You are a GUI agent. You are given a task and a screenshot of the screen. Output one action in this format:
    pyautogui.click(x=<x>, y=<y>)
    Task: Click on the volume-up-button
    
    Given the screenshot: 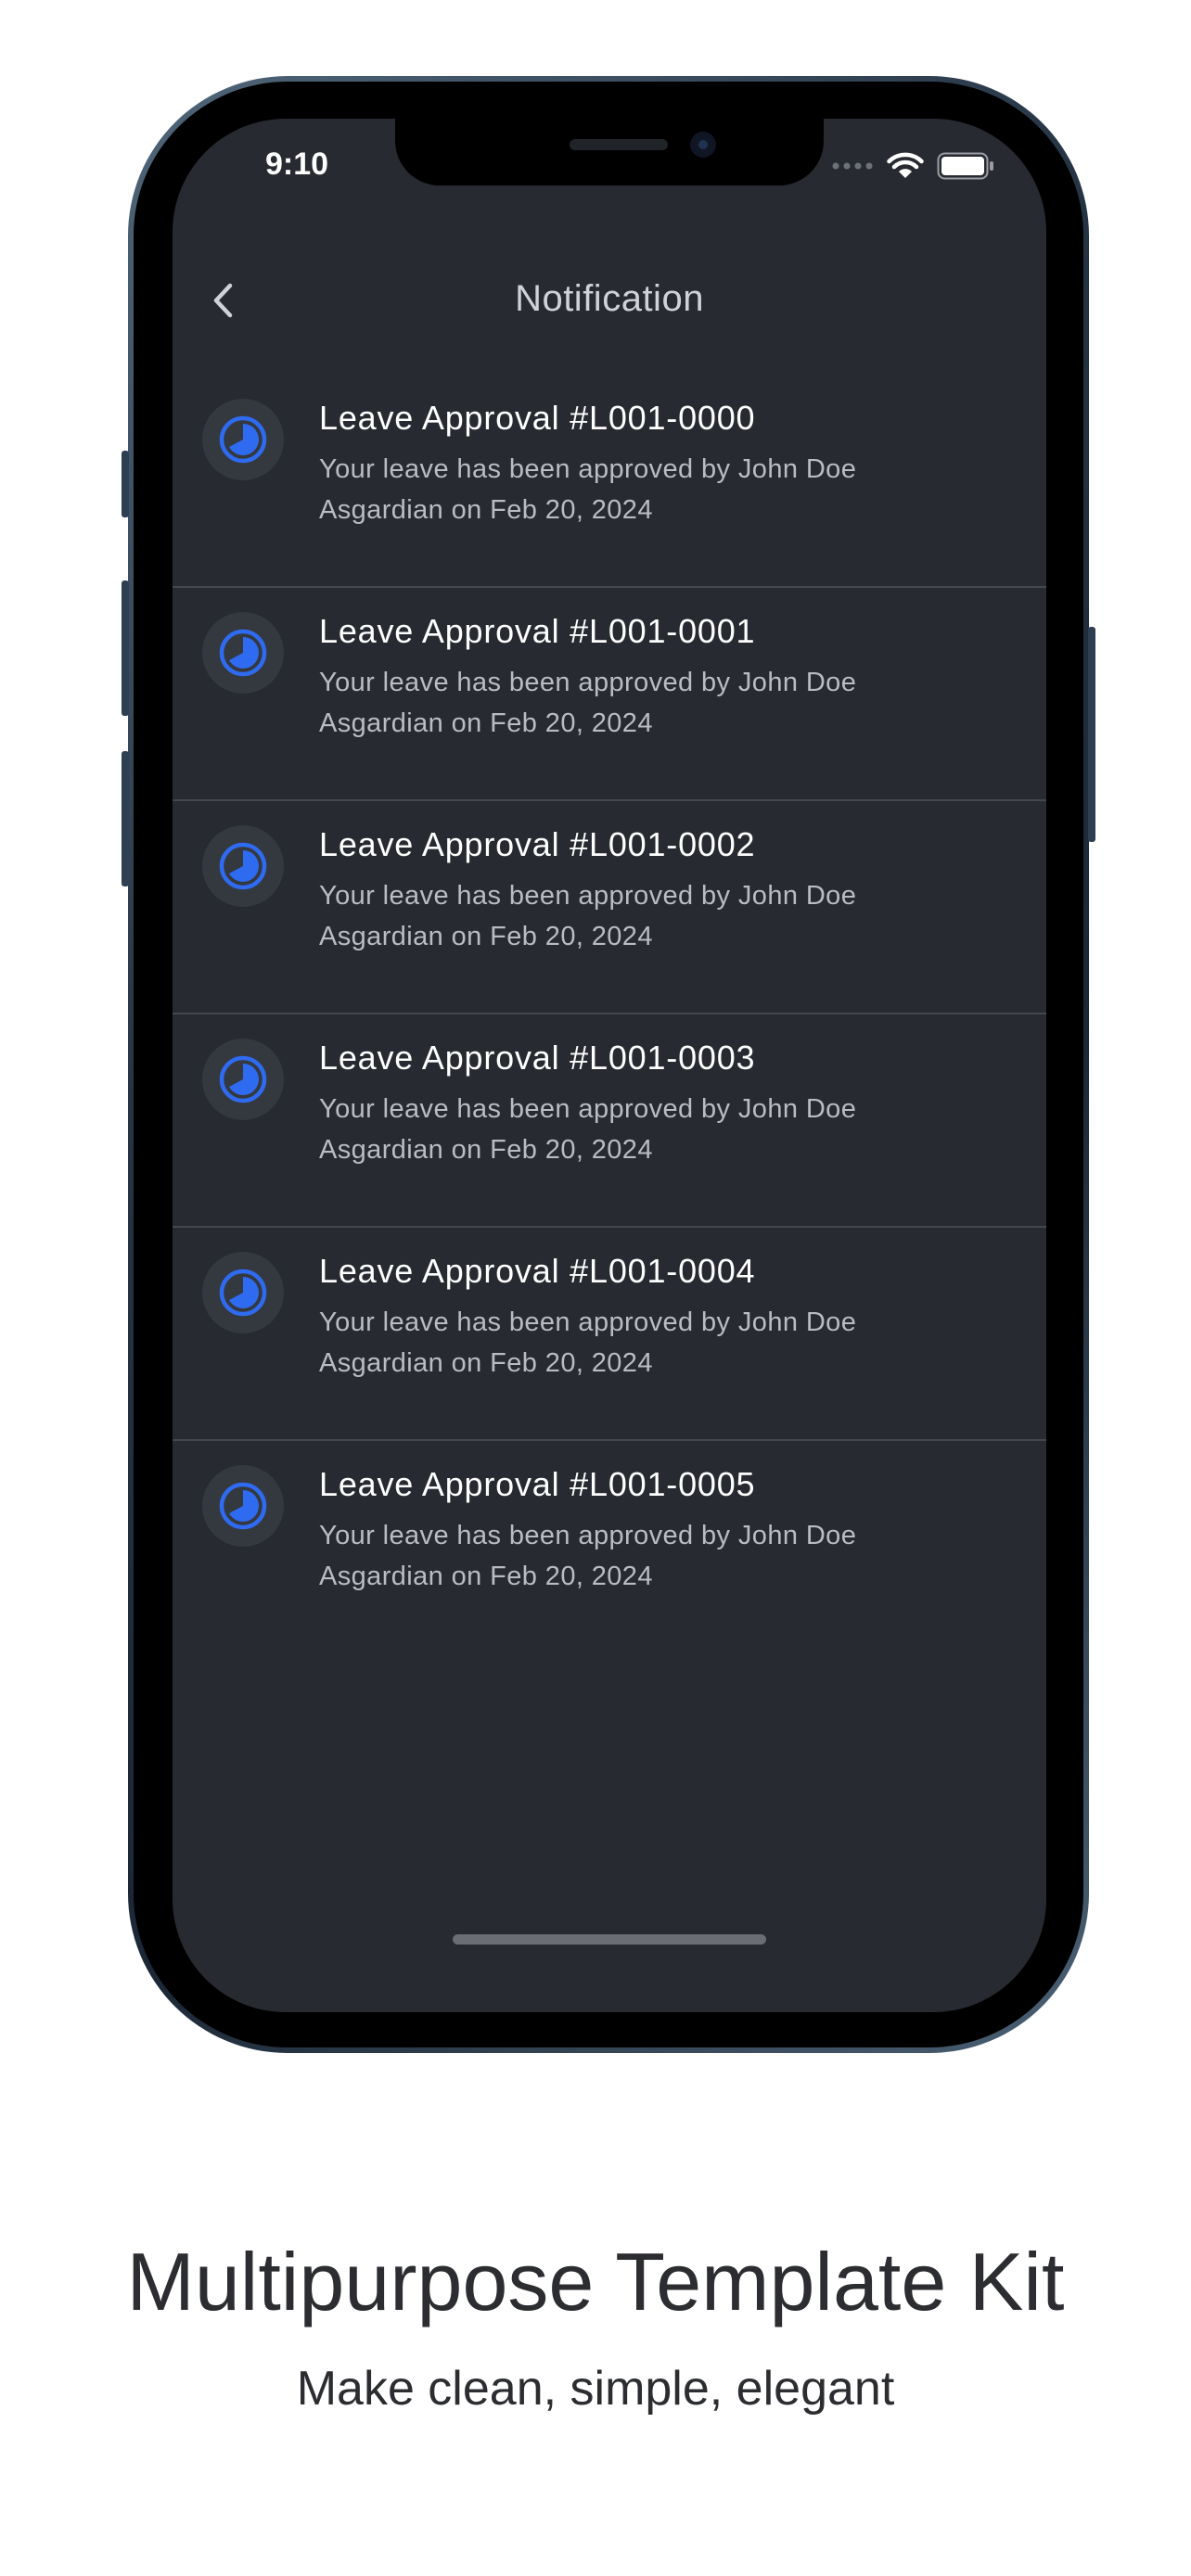 What is the action you would take?
    pyautogui.click(x=126, y=648)
    